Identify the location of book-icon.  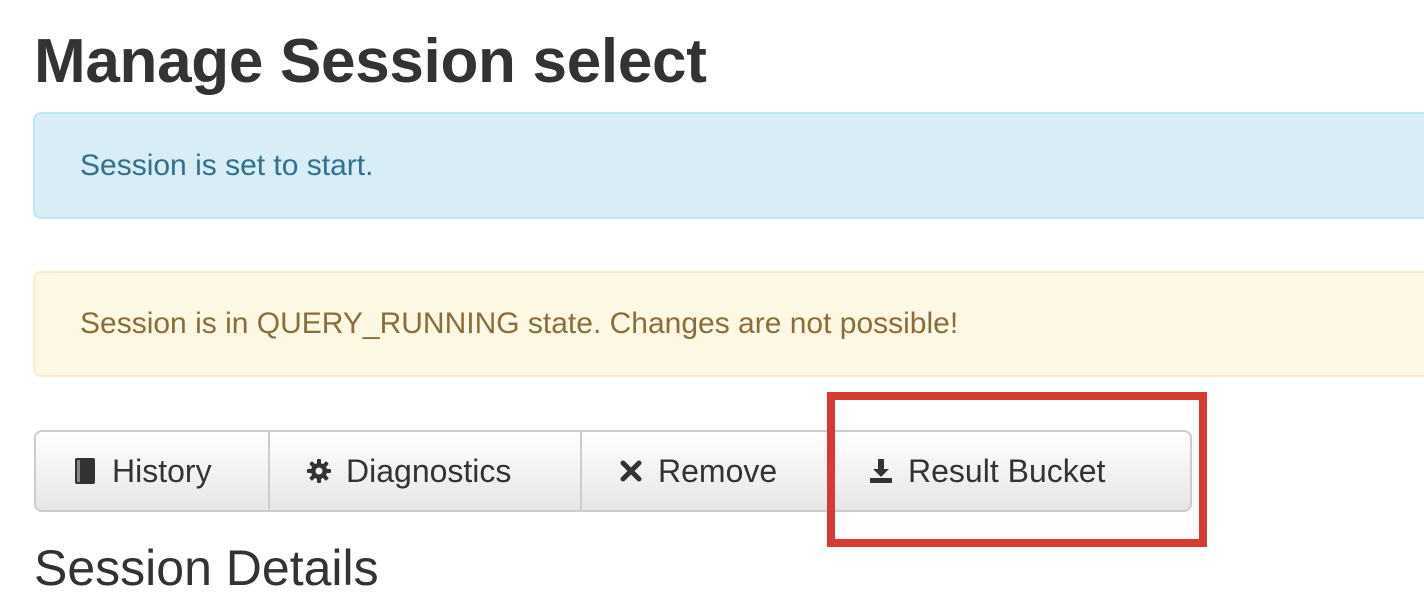
(85, 471).